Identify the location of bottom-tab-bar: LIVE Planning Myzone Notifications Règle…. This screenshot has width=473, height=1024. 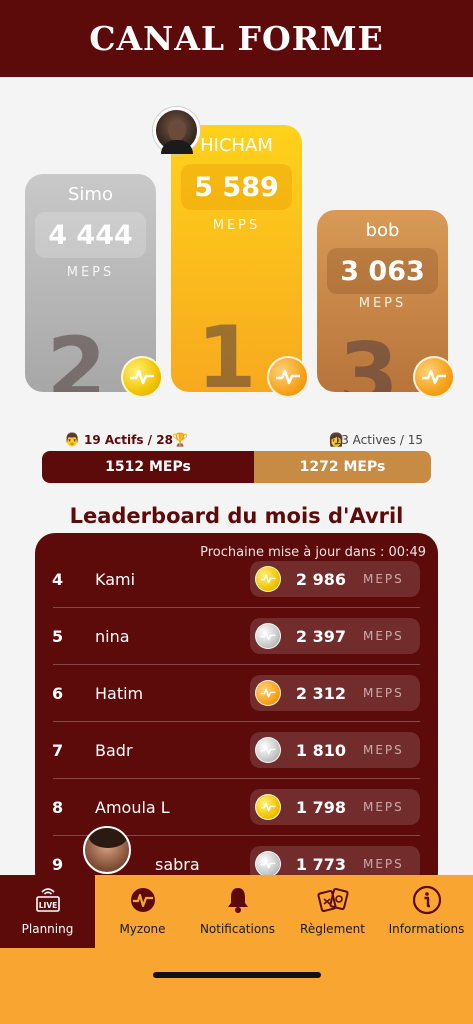
(236, 949).